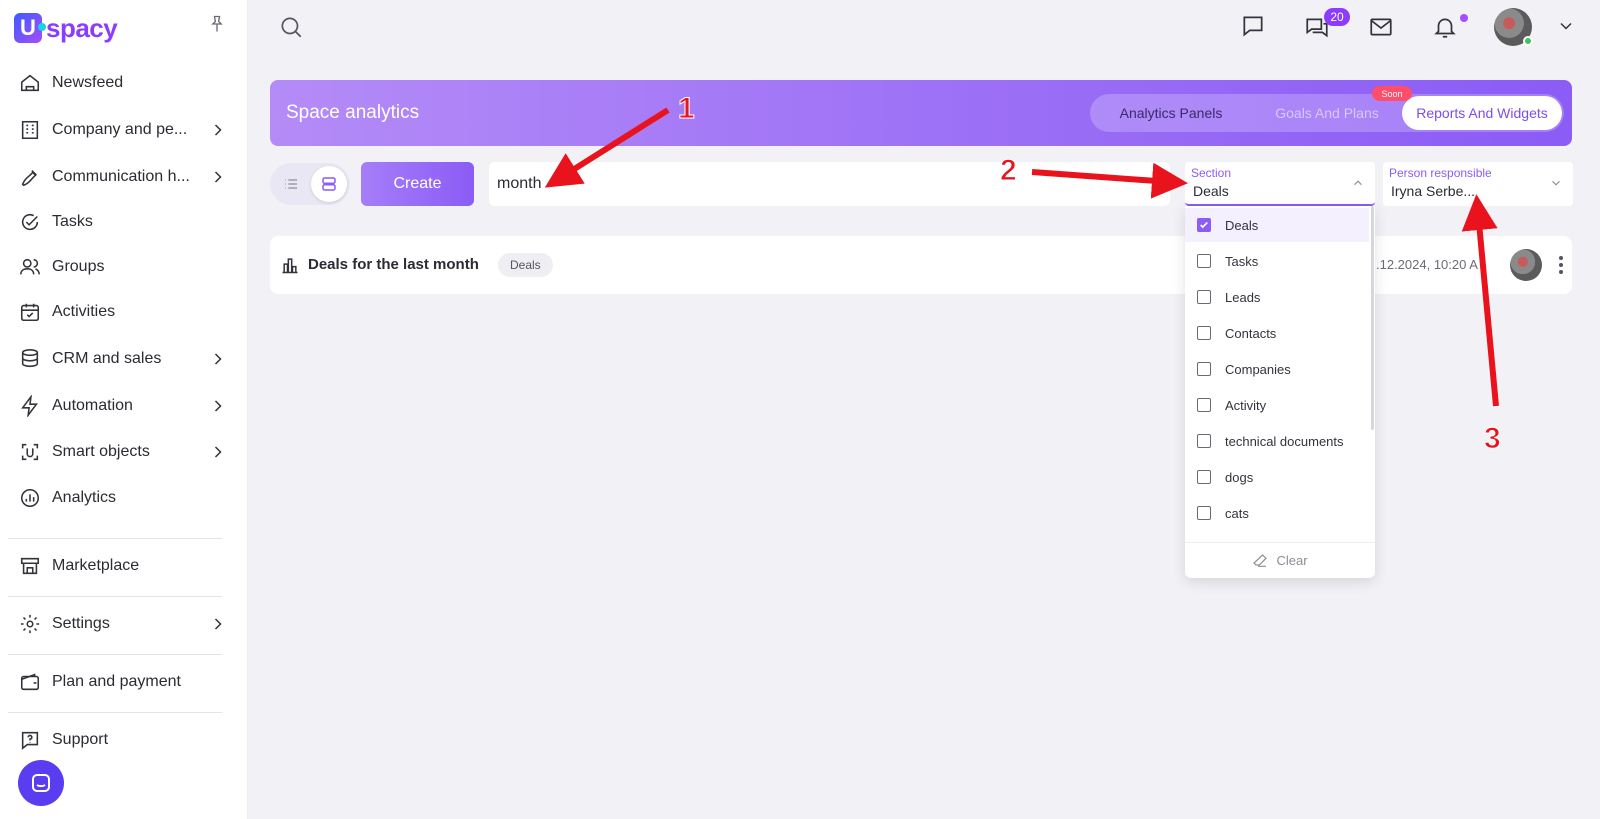 The width and height of the screenshot is (1600, 819). Describe the element at coordinates (1280, 184) in the screenshot. I see `section-select: Section Deals` at that location.